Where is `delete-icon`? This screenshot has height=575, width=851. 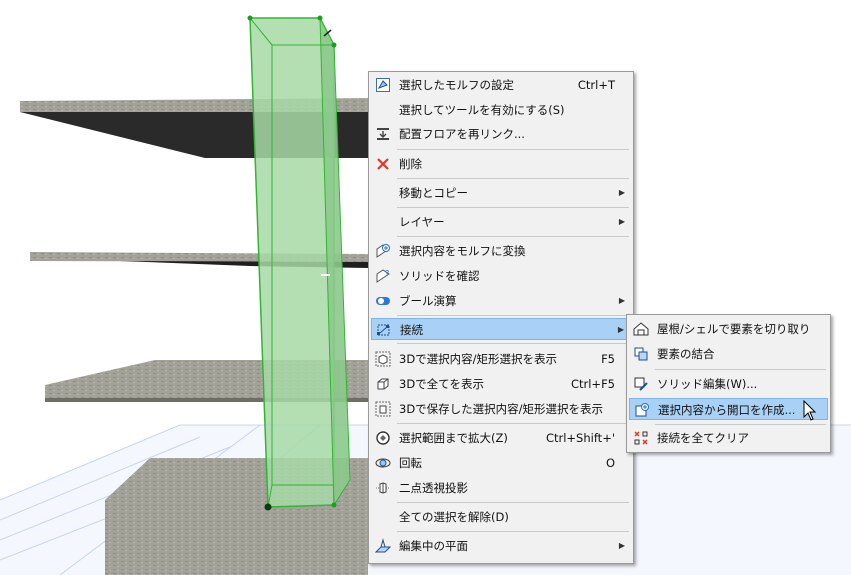
delete-icon is located at coordinates (383, 164).